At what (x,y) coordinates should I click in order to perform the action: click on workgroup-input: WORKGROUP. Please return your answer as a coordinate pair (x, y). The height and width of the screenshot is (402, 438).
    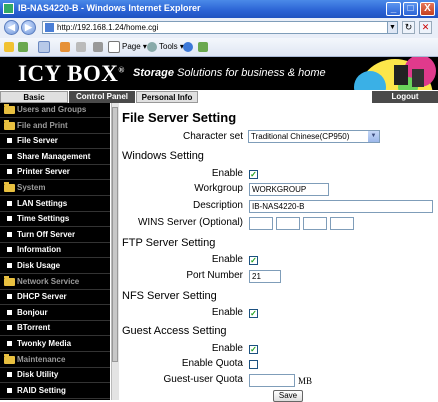
    Looking at the image, I should click on (289, 189).